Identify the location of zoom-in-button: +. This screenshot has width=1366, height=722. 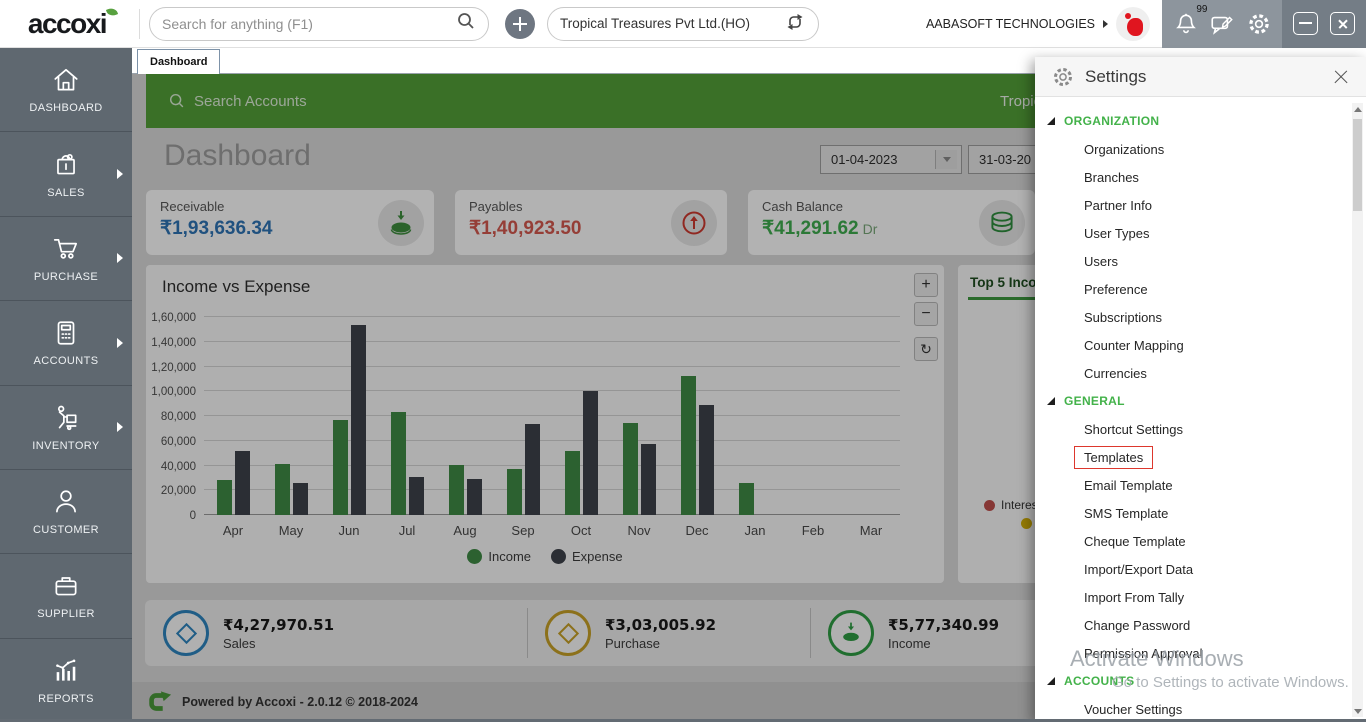
(926, 285).